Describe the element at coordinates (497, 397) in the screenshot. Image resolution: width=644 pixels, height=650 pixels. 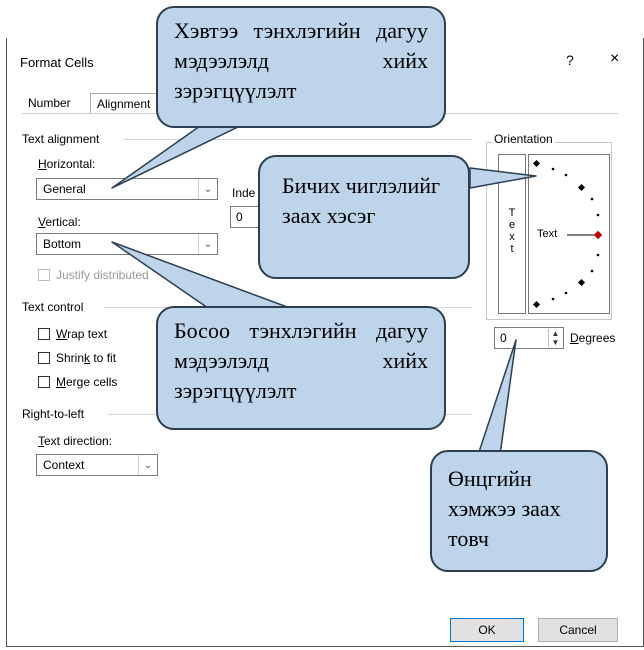
I see `callout-pointer-degrees` at that location.